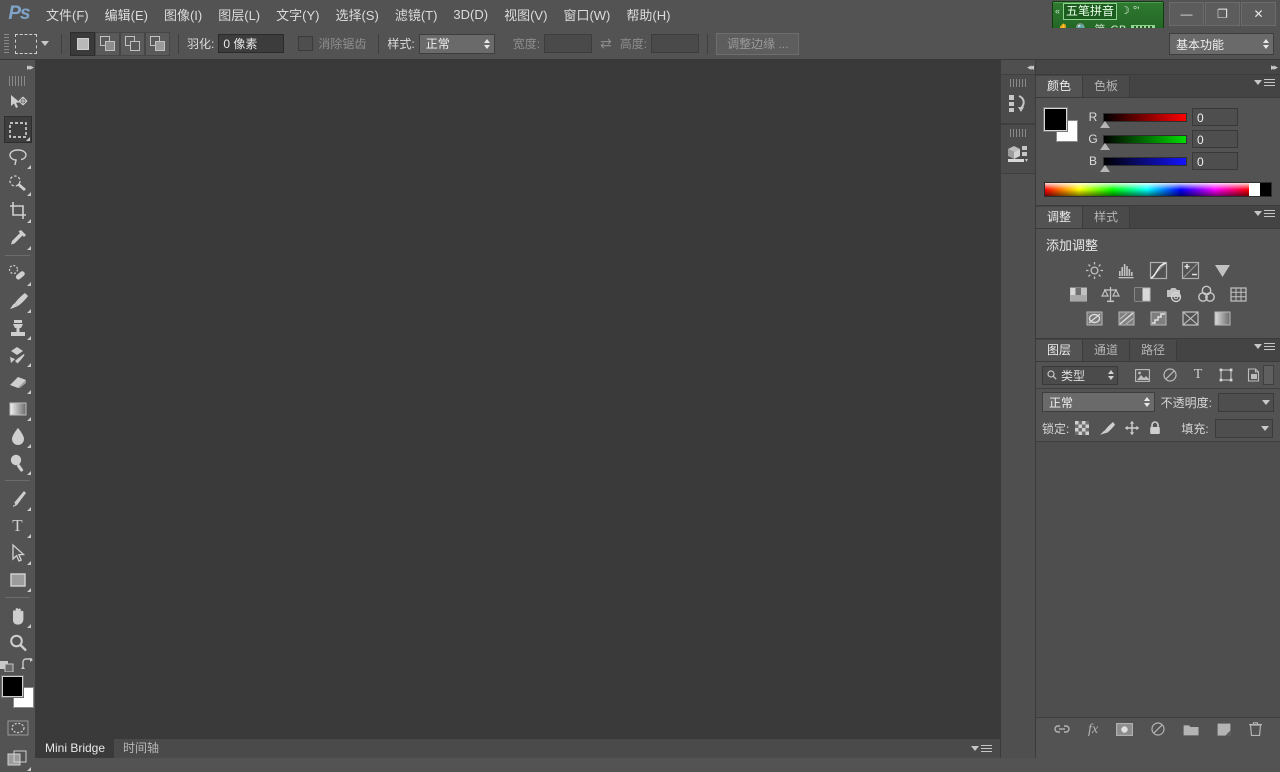 This screenshot has height=772, width=1280. Describe the element at coordinates (126, 14) in the screenshot. I see `menu-edit: 编辑(E)` at that location.